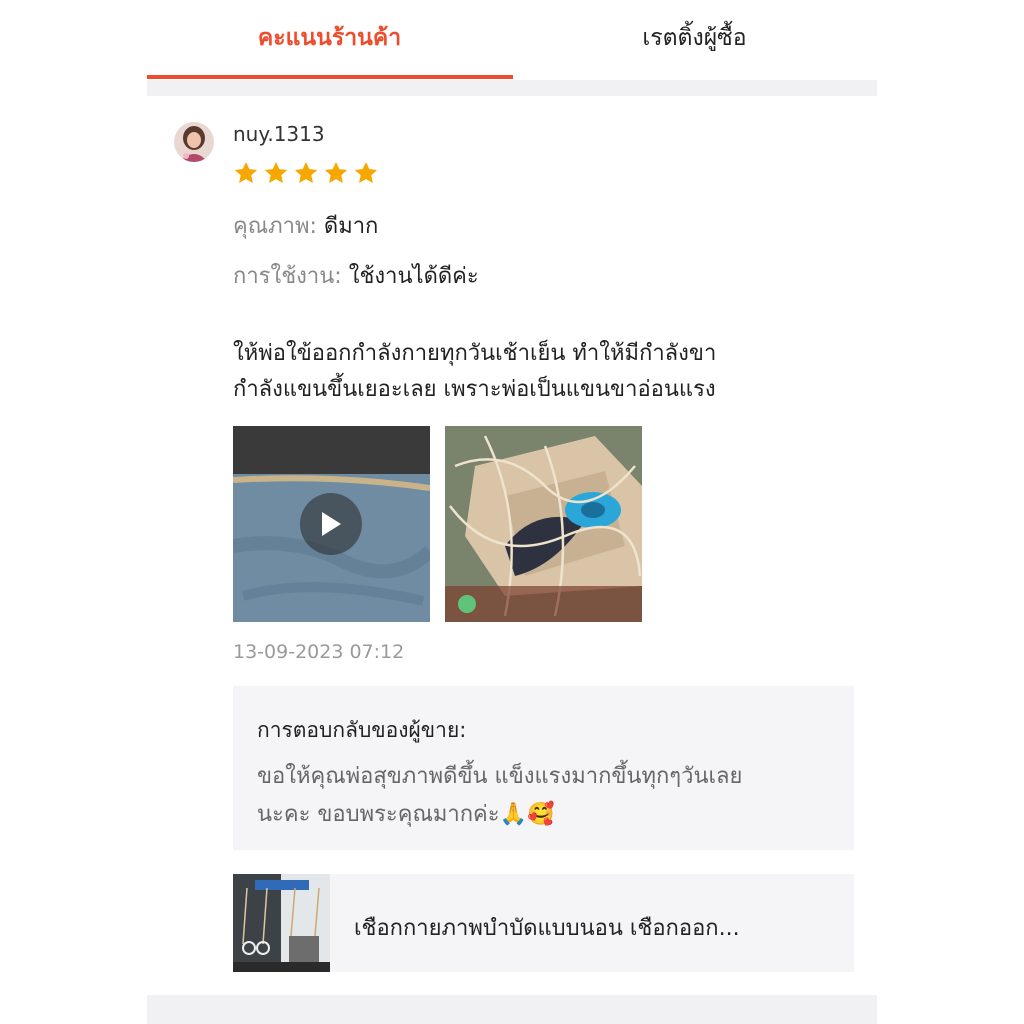 This screenshot has width=1024, height=1024. Describe the element at coordinates (329, 38) in the screenshot. I see `tab-shop-rating: คะแนนร้านค้า` at that location.